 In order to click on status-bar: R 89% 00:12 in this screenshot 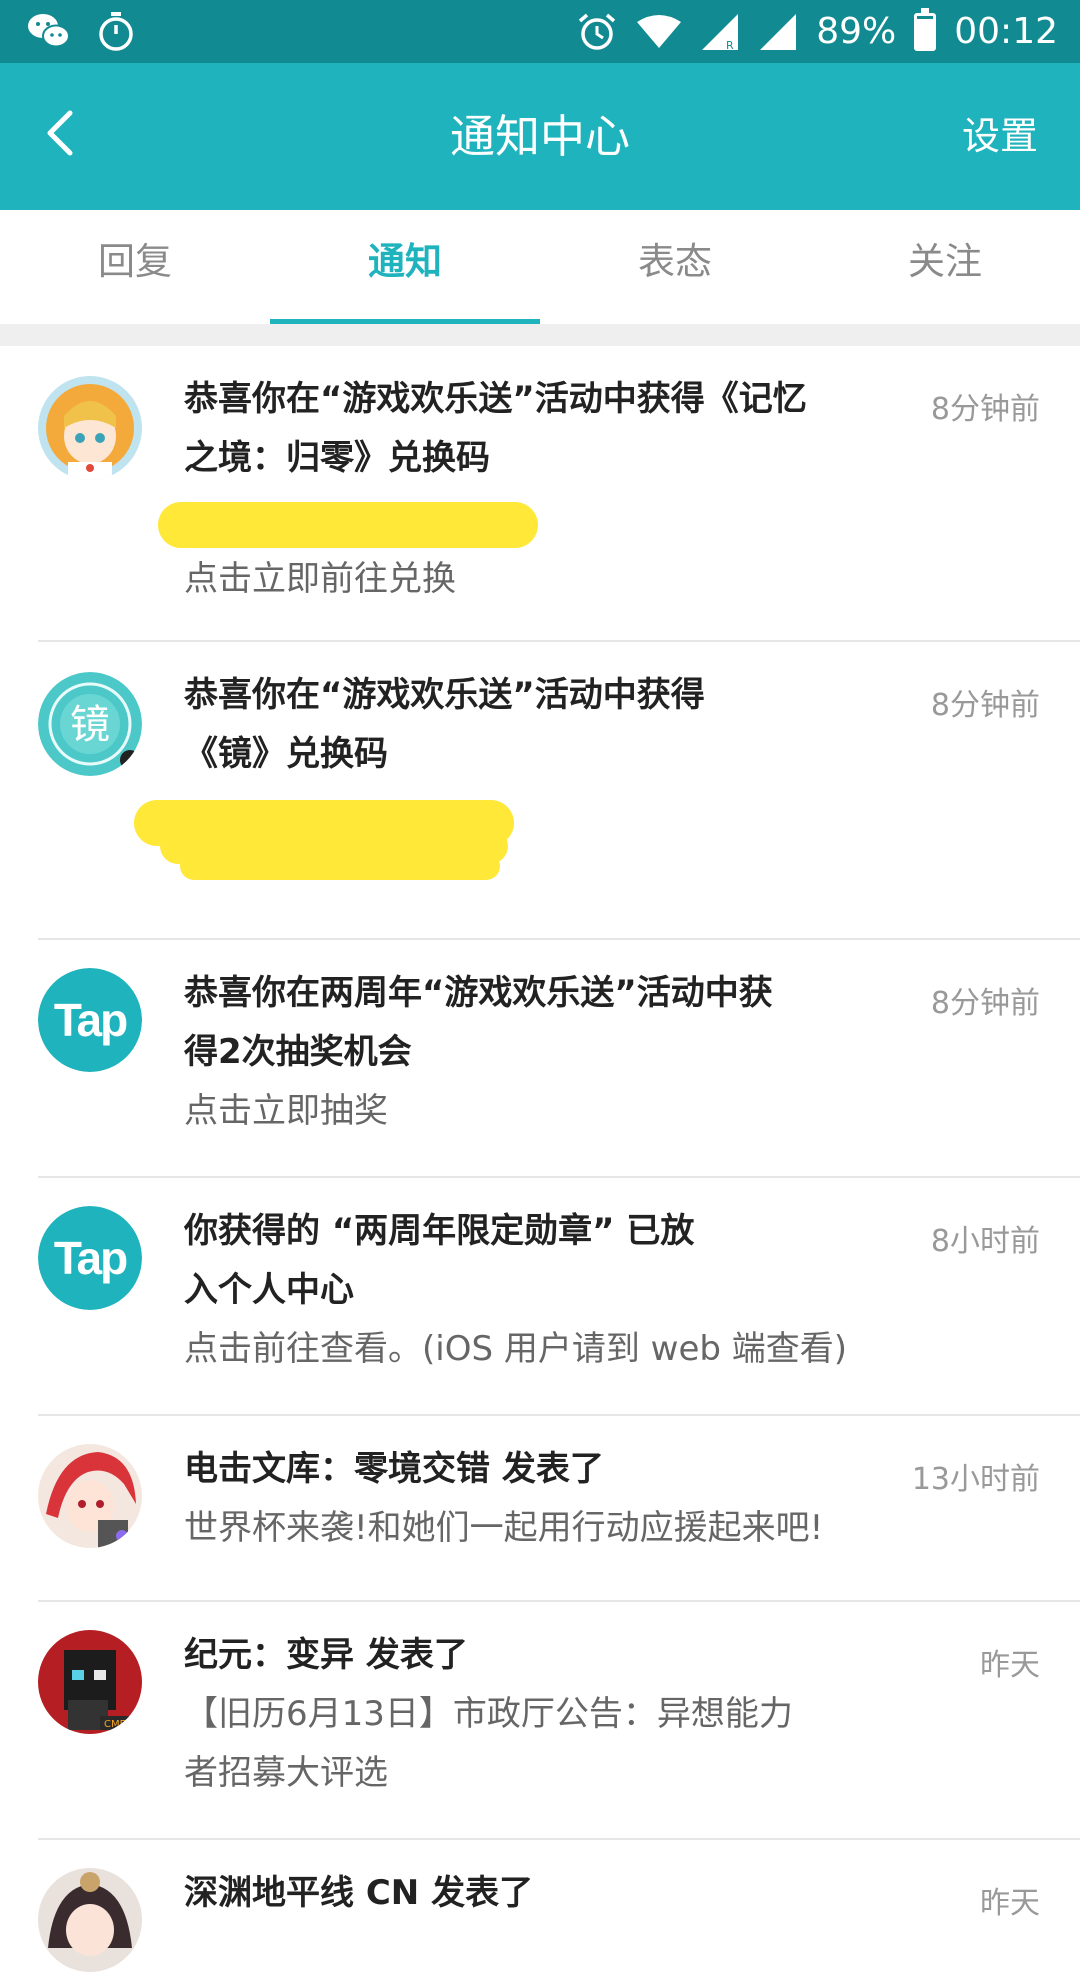, I will do `click(540, 31)`.